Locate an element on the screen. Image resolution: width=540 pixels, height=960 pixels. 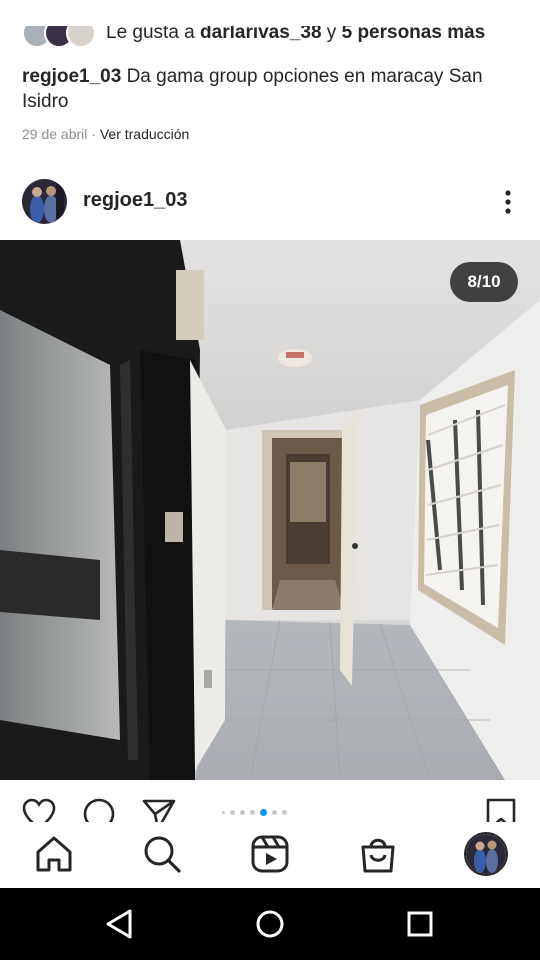
carousel-indicator is located at coordinates (254, 812).